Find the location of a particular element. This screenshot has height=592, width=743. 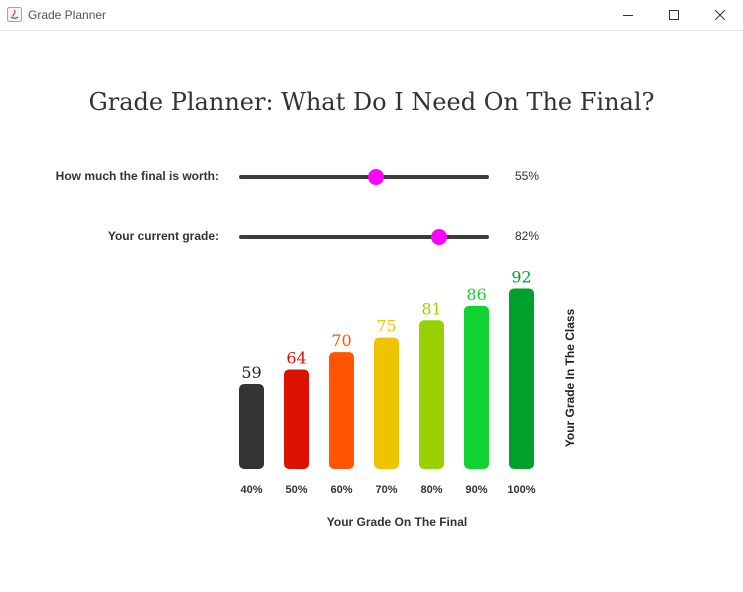

x-tick-label: 60% is located at coordinates (341, 490).